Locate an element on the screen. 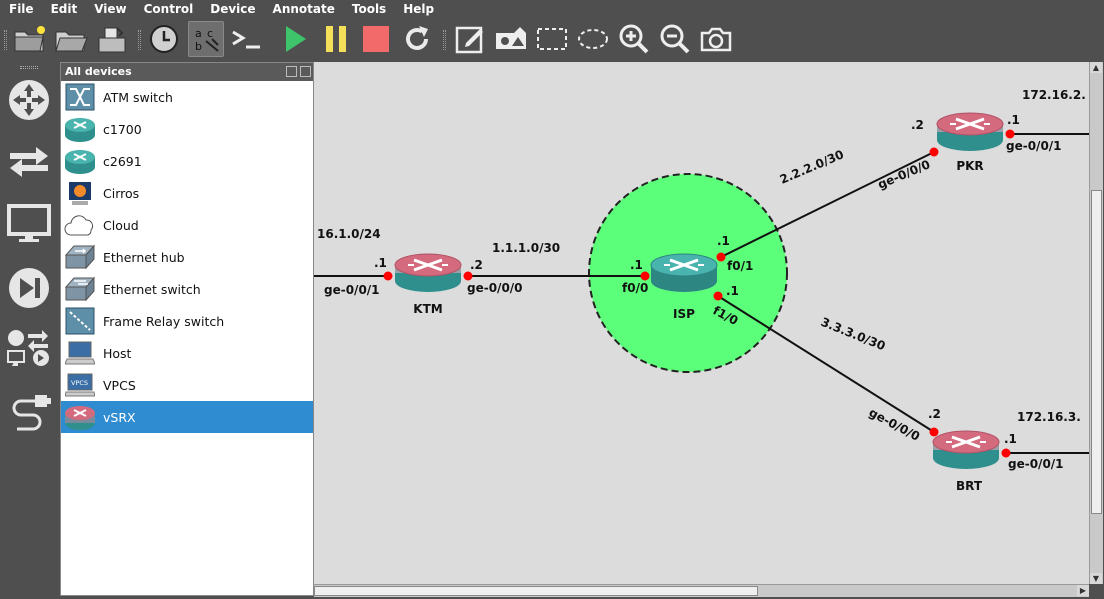 This screenshot has height=599, width=1104. router-pkr is located at coordinates (970, 132).